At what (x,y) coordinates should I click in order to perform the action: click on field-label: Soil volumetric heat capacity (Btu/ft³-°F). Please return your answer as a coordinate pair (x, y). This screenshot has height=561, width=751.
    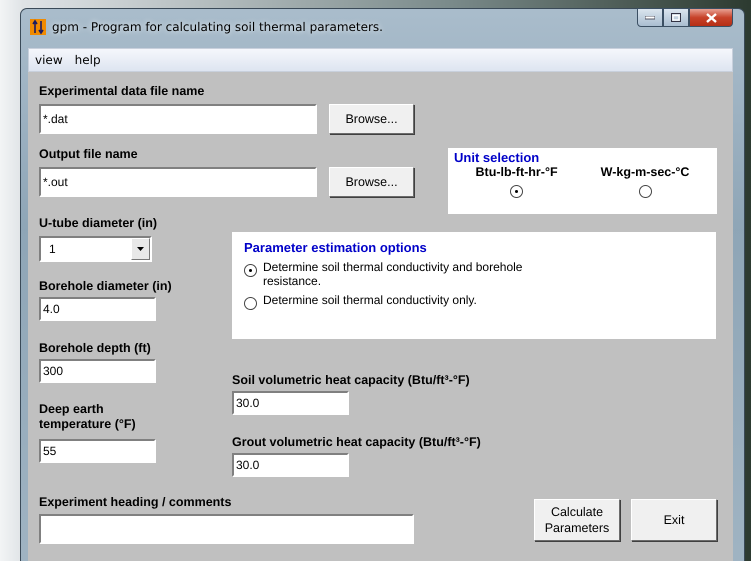
    Looking at the image, I should click on (351, 380).